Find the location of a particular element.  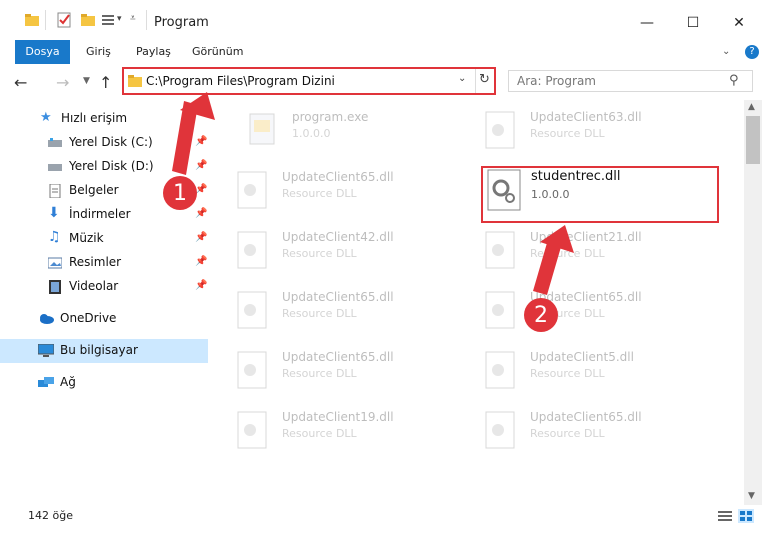

scroll-up-icon: ▲ is located at coordinates (751, 107).